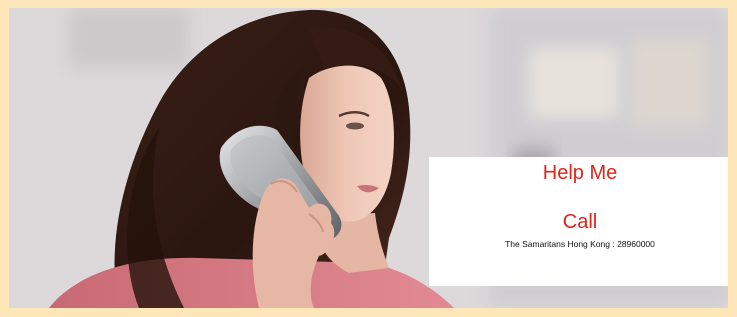  I want to click on hotline-text: The Samaritans Hong Kong : 28960000, so click(580, 244).